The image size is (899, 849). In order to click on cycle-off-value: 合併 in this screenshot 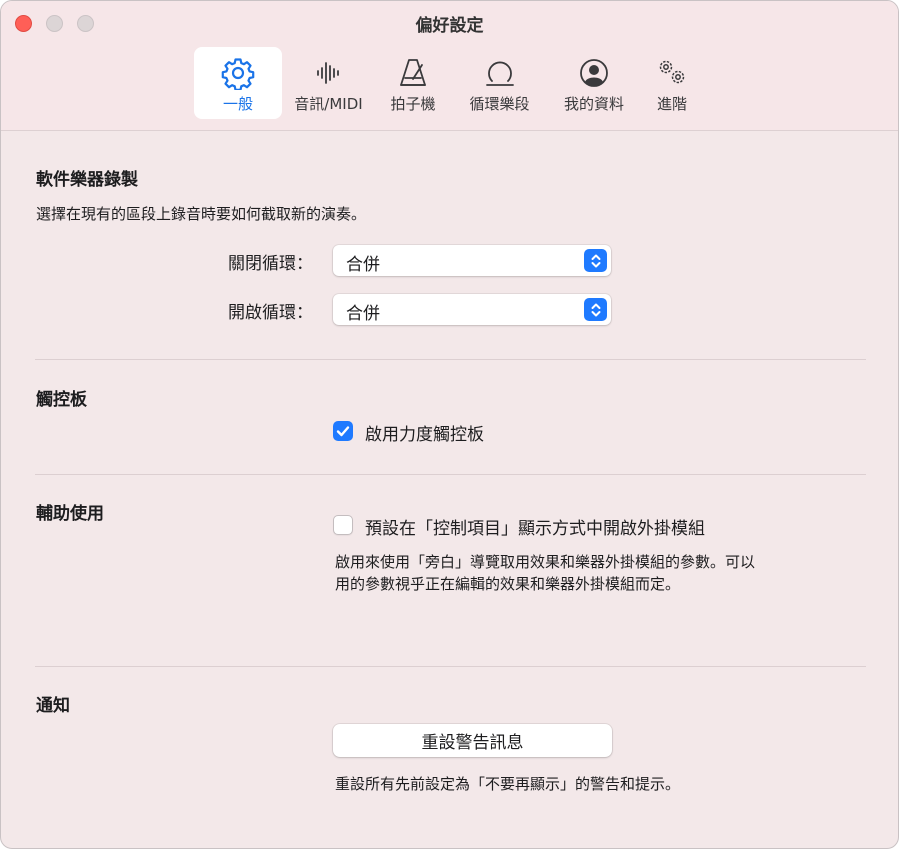, I will do `click(363, 265)`.